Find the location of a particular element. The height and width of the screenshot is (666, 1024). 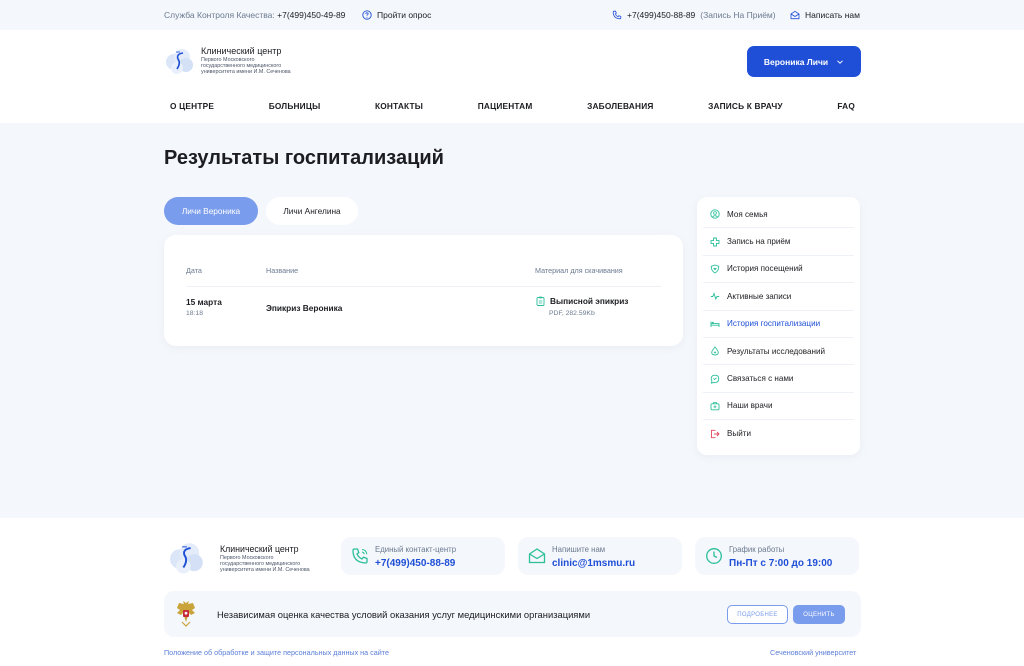

coat-of-arms-icon is located at coordinates (186, 614).